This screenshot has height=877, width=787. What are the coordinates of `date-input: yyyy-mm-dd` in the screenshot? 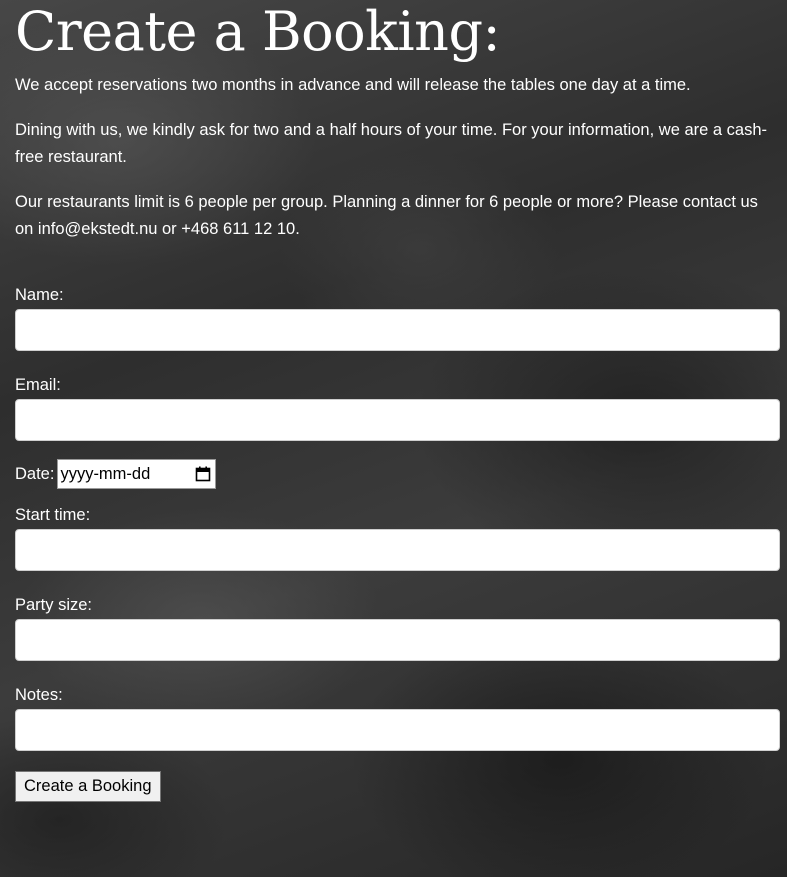 It's located at (137, 474).